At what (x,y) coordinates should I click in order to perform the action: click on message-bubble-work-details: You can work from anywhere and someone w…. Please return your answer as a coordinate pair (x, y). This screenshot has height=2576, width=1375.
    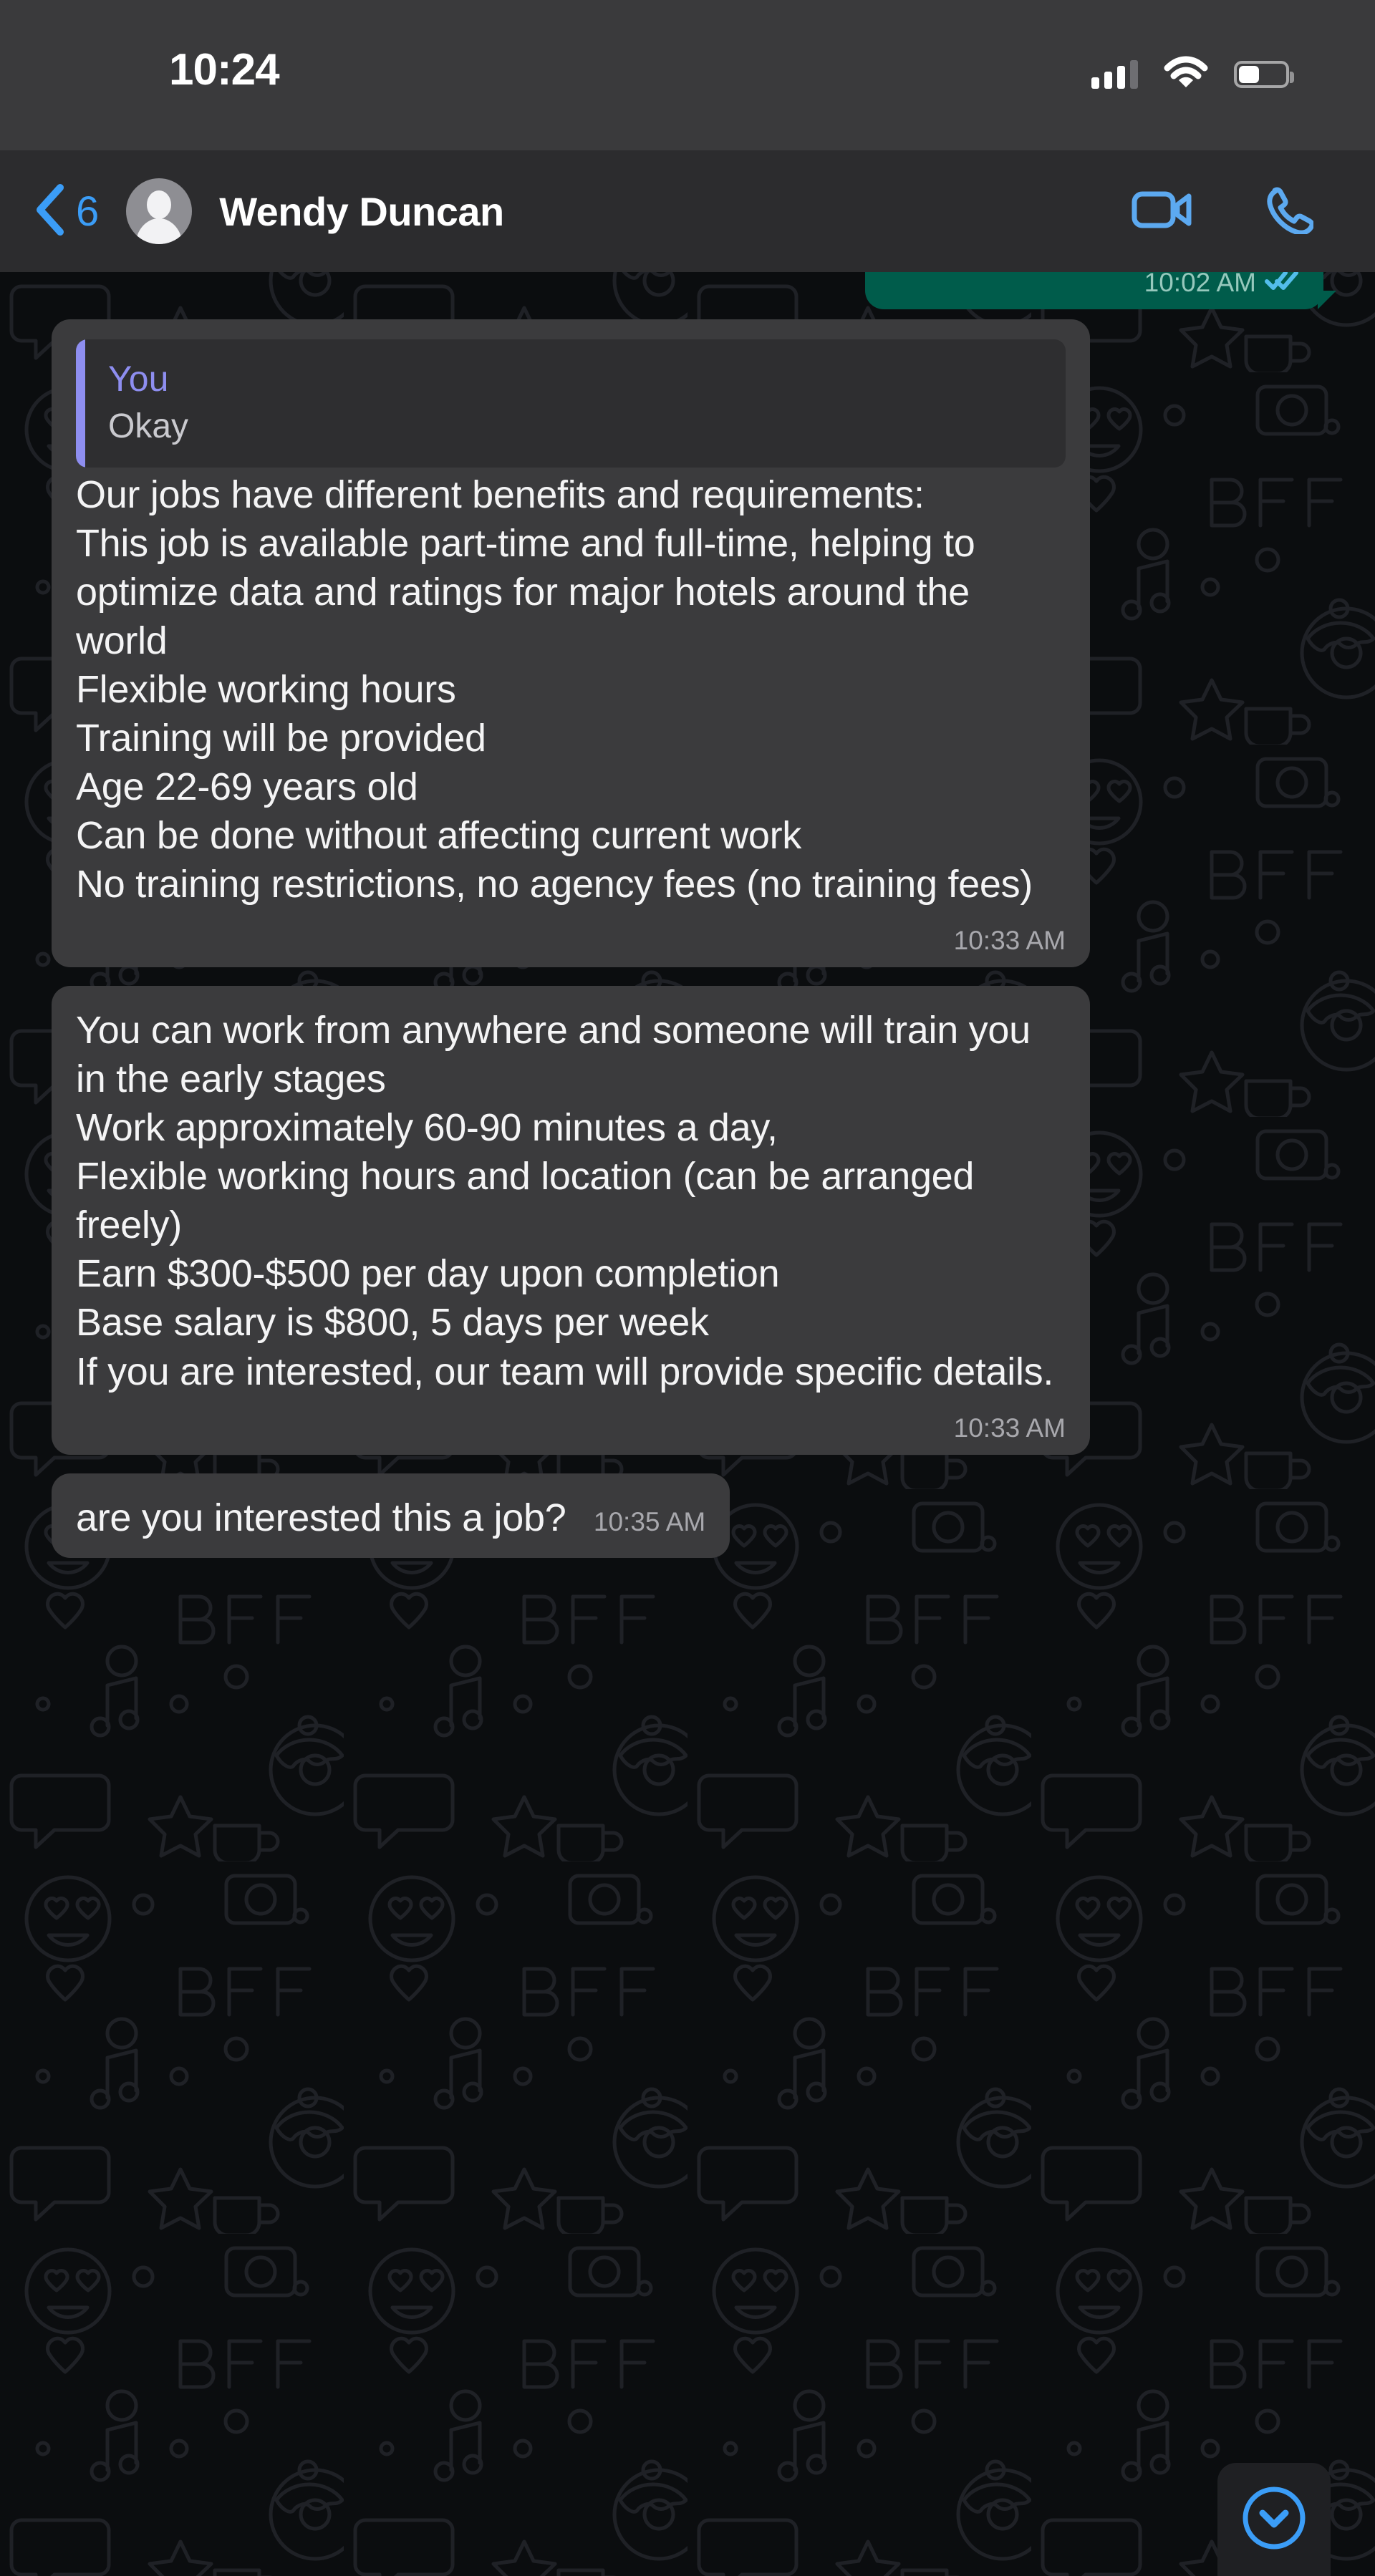
    Looking at the image, I should click on (571, 1220).